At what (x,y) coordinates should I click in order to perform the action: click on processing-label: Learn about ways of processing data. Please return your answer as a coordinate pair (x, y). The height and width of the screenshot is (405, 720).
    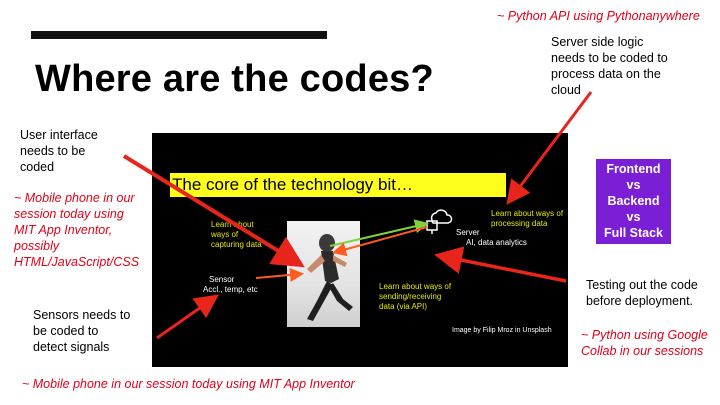
    Looking at the image, I should click on (527, 218).